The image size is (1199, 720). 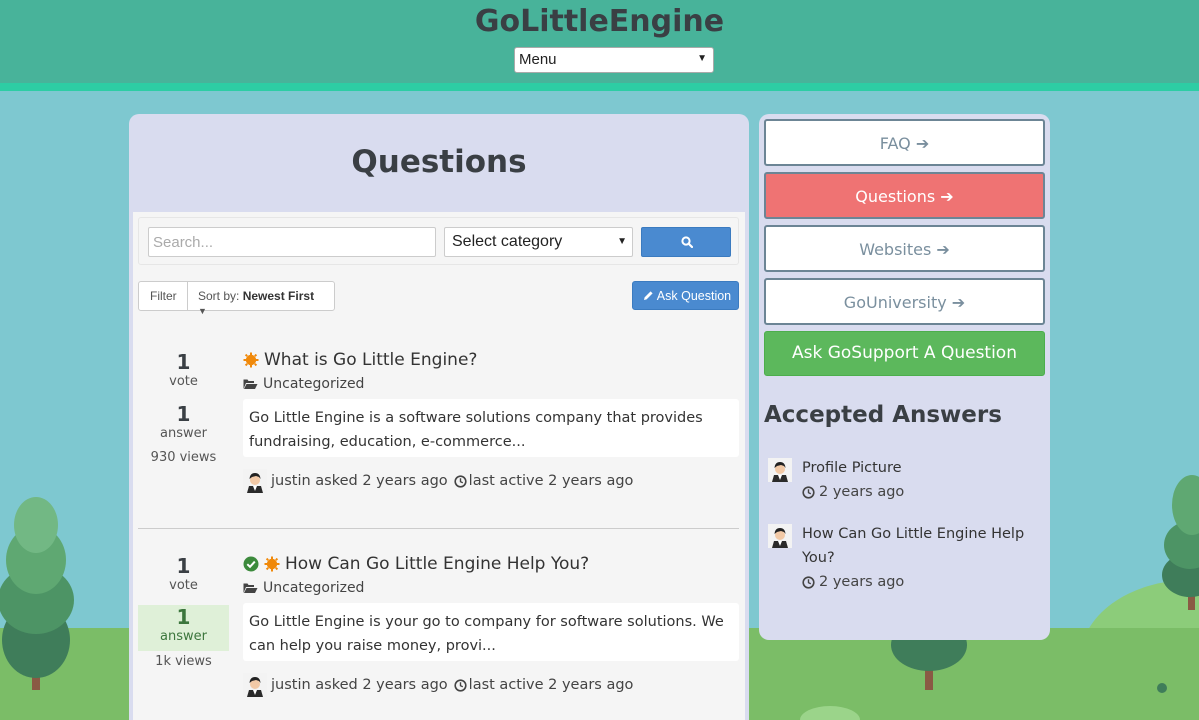 I want to click on accepted-answer-link: Profile Picture, so click(x=922, y=468).